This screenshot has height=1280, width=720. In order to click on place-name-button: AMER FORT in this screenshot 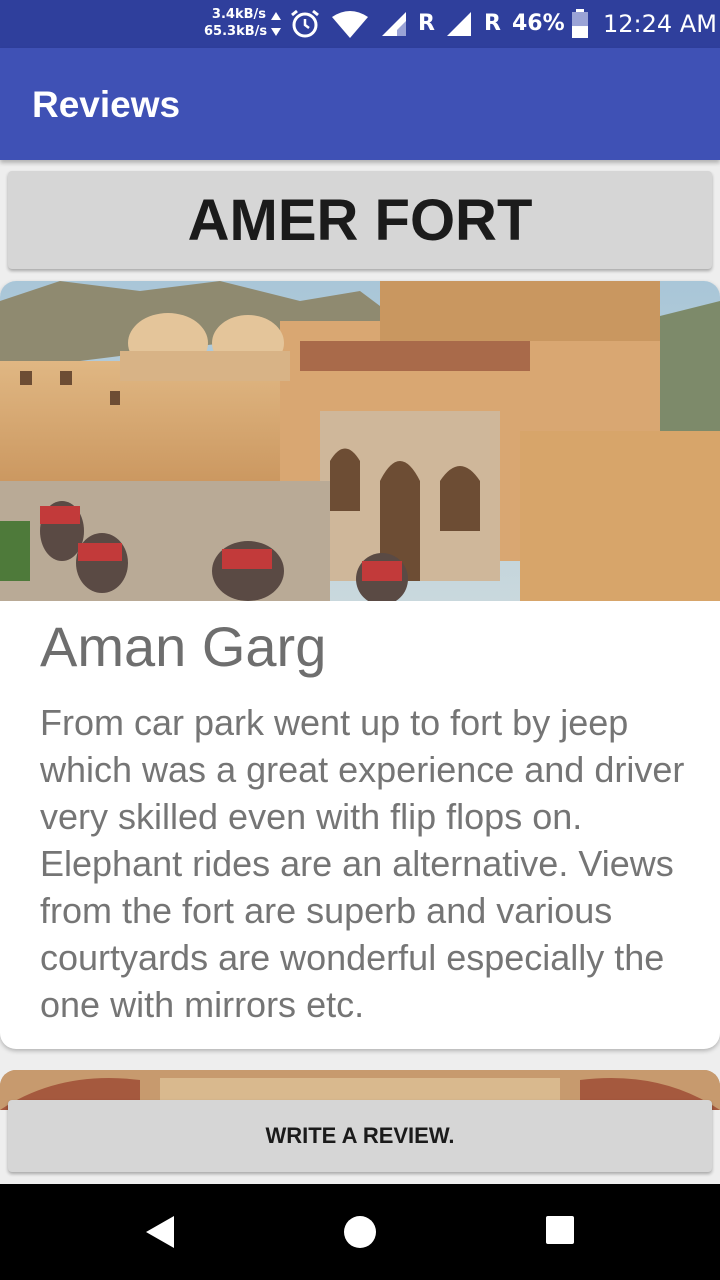, I will do `click(360, 220)`.